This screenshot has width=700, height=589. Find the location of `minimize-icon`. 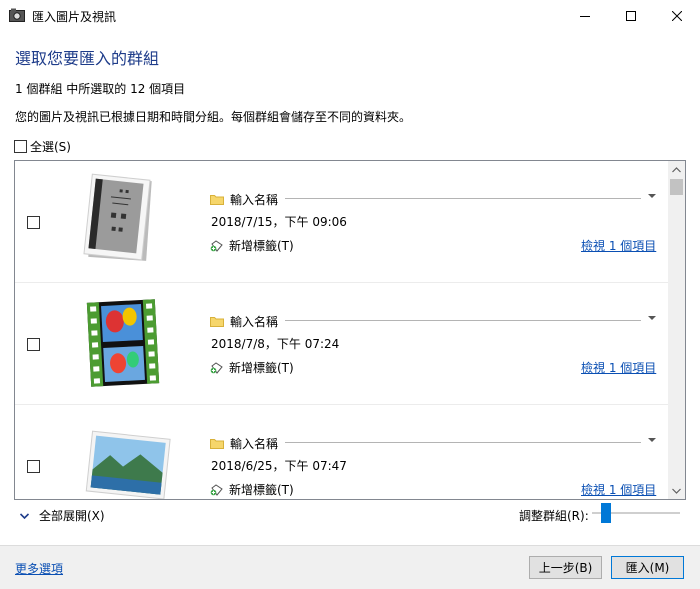

minimize-icon is located at coordinates (585, 16).